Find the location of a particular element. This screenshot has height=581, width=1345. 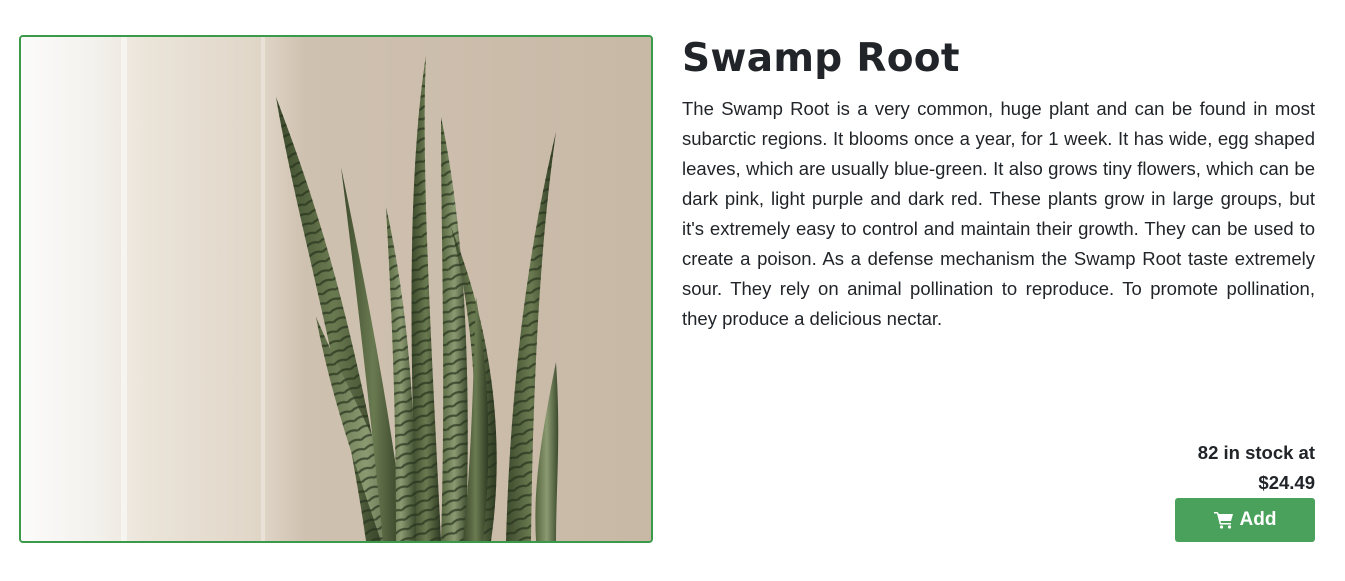

purchase-panel: 82 in stock at $24.49 Add is located at coordinates (1205, 490).